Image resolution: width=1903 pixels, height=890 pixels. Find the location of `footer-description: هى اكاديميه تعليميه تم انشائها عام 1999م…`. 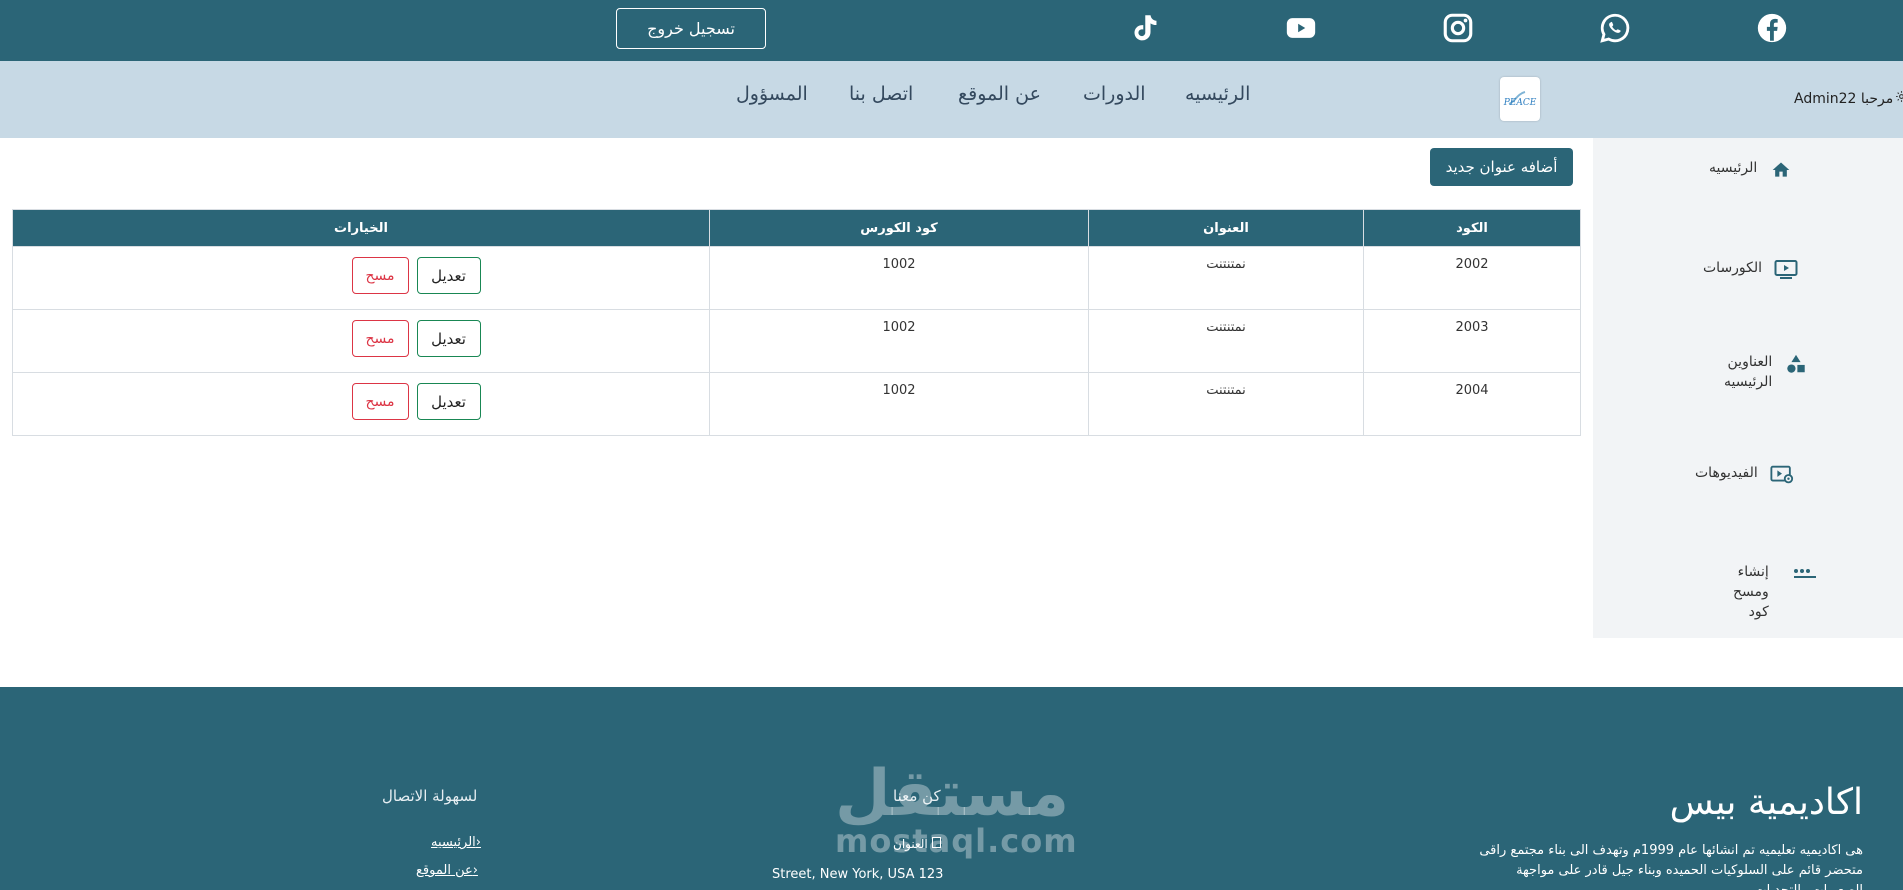

footer-description: هى اكاديميه تعليميه تم انشائها عام 1999م… is located at coordinates (1671, 866).